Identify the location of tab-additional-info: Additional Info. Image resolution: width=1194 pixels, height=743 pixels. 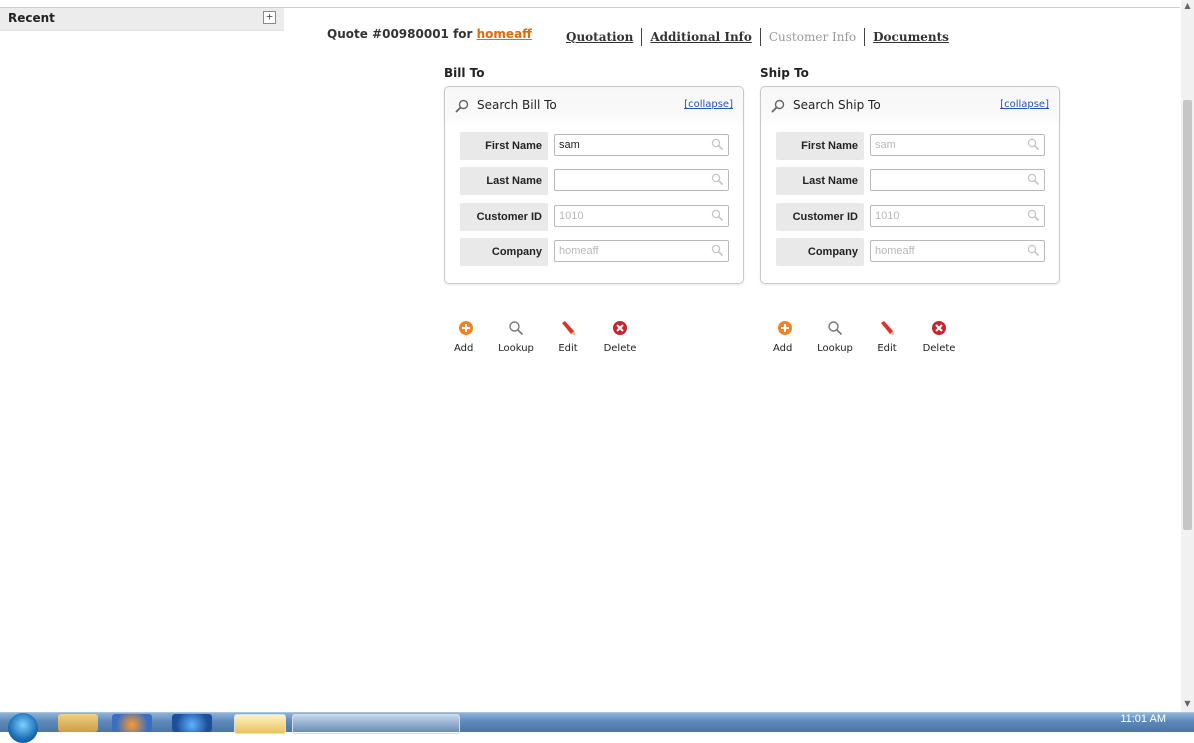
(701, 37).